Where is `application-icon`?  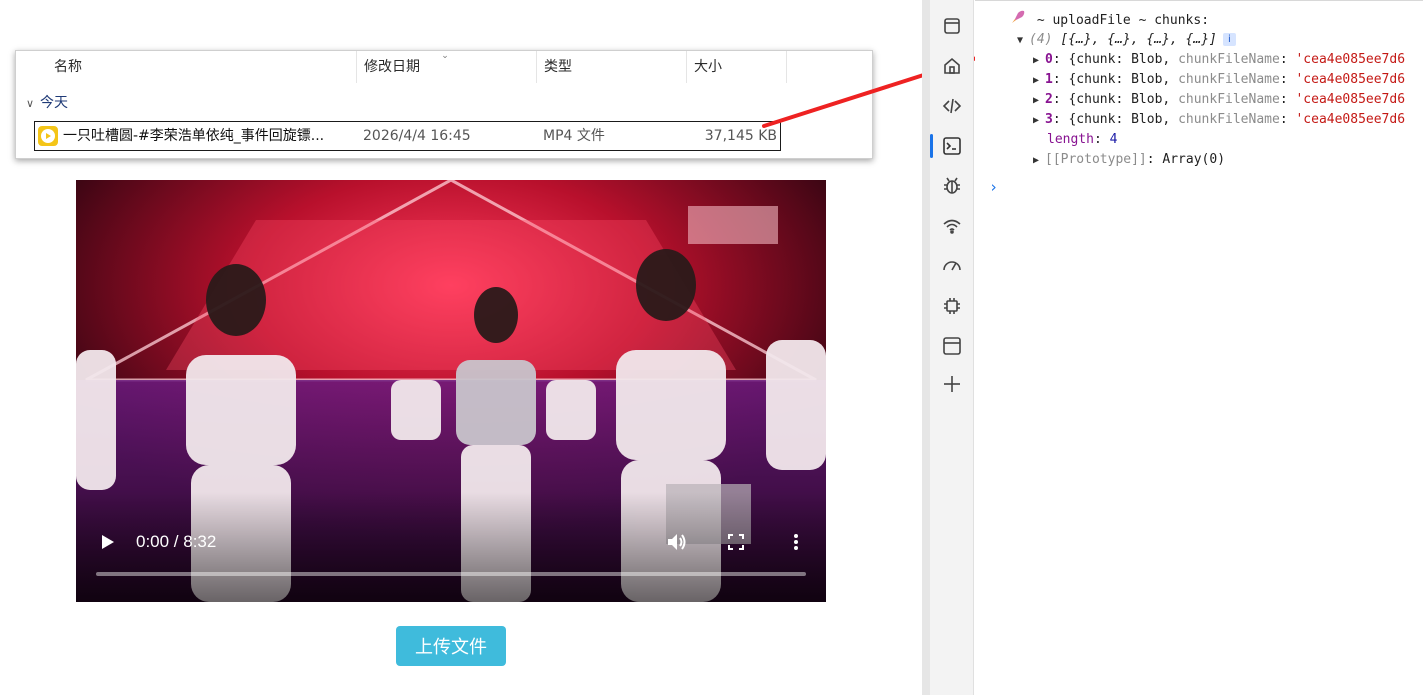 application-icon is located at coordinates (952, 346).